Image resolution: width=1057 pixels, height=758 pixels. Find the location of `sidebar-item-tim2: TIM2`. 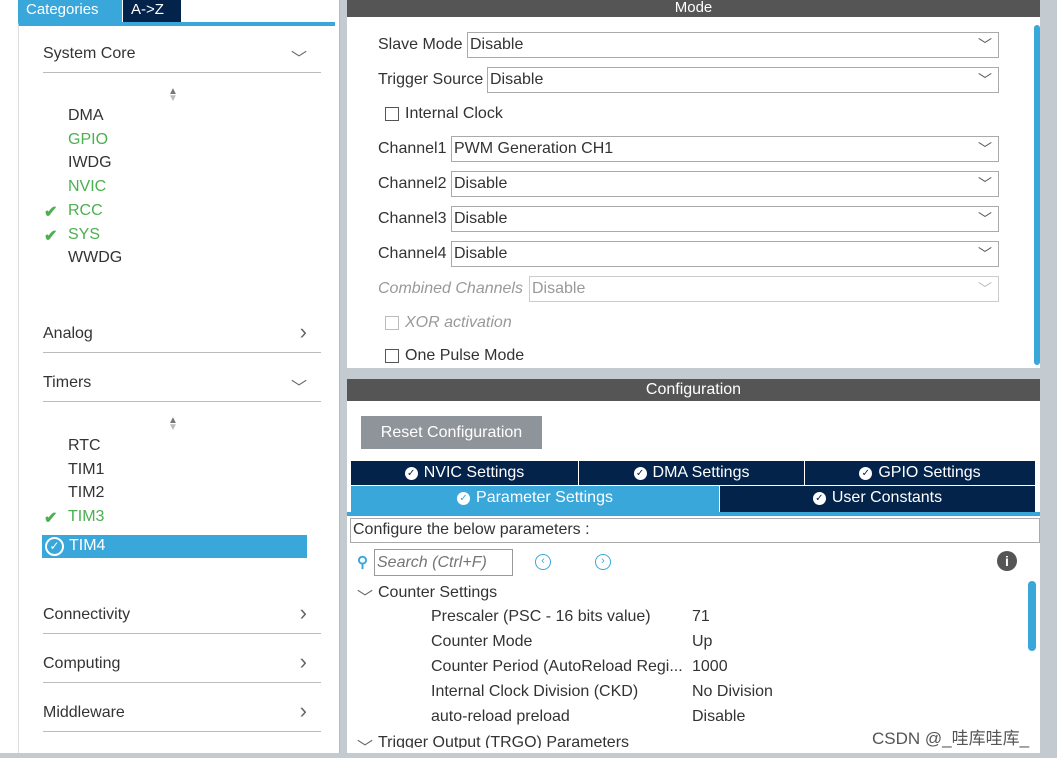

sidebar-item-tim2: TIM2 is located at coordinates (86, 493).